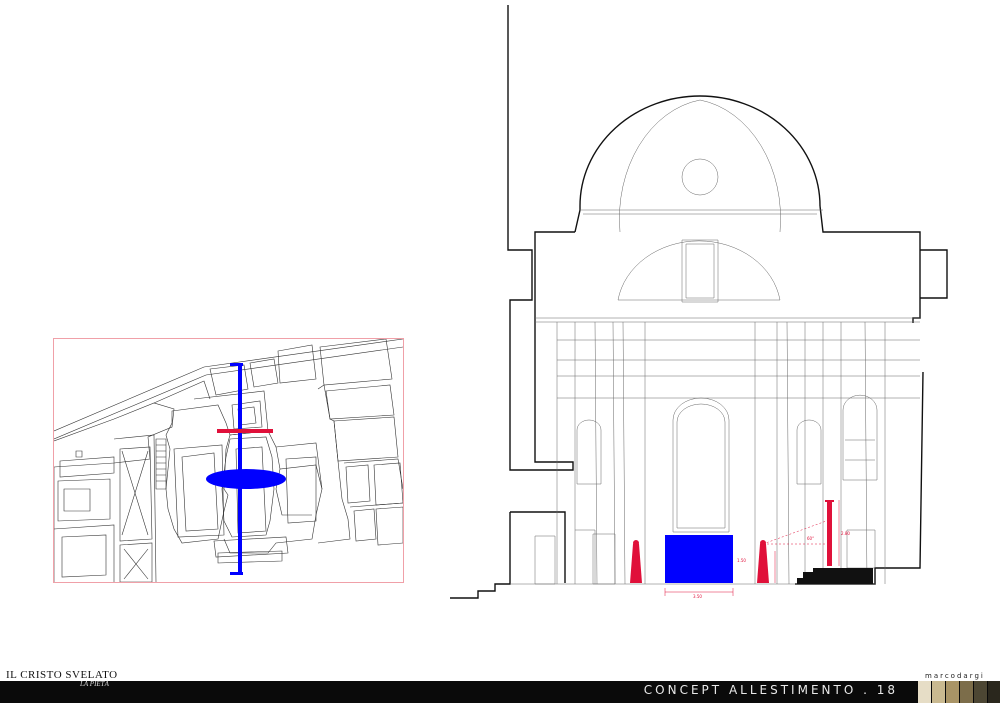 This screenshot has width=1000, height=706. I want to click on sheet-title: CONCEPT ALLESTIMENTO . 18, so click(770, 690).